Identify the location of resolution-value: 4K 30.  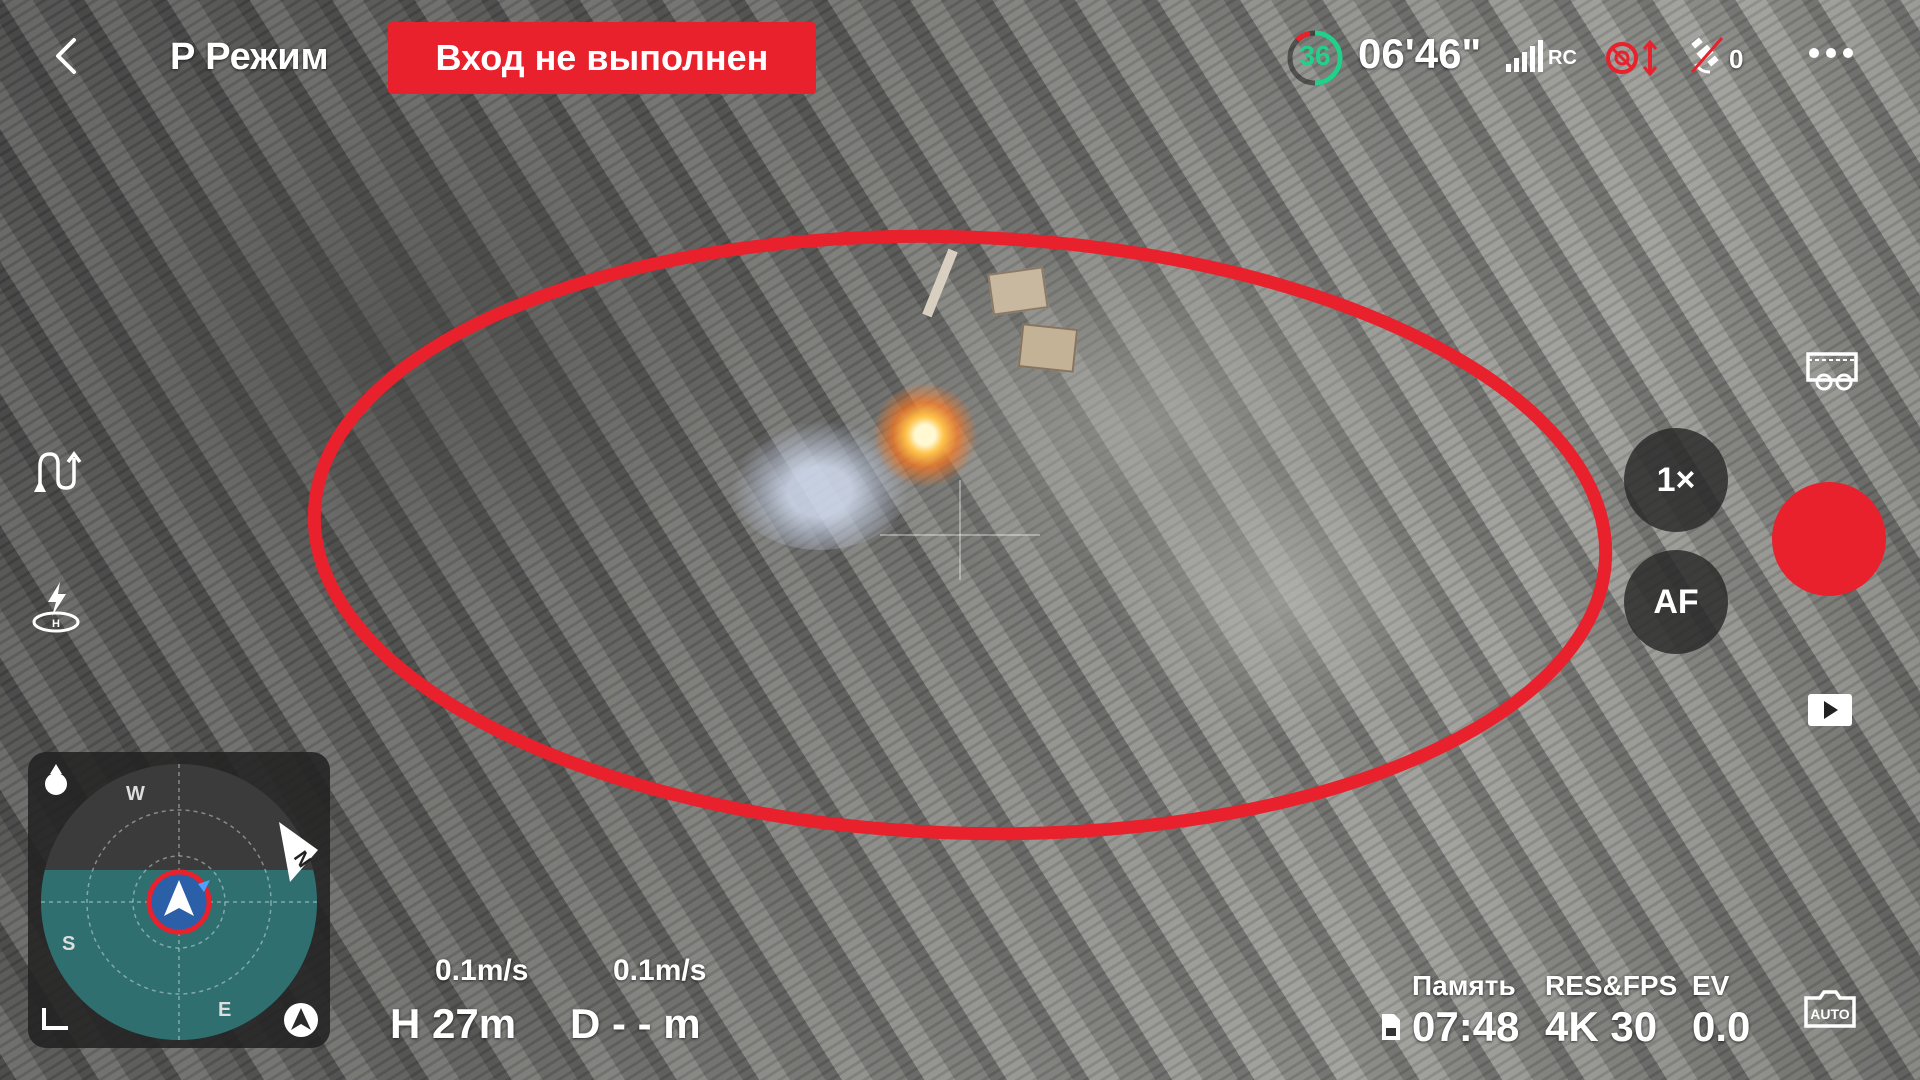
(1601, 1027).